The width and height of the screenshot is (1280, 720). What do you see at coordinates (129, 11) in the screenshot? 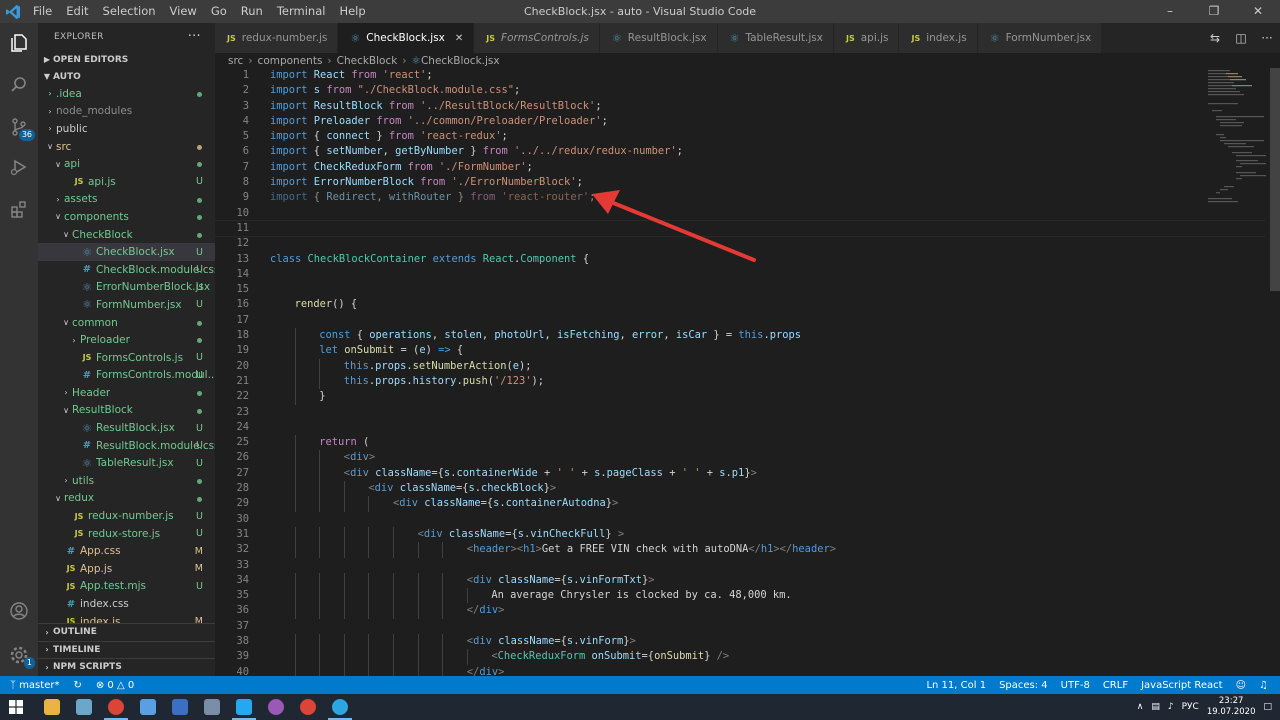
I see `menu-selection: Selection` at bounding box center [129, 11].